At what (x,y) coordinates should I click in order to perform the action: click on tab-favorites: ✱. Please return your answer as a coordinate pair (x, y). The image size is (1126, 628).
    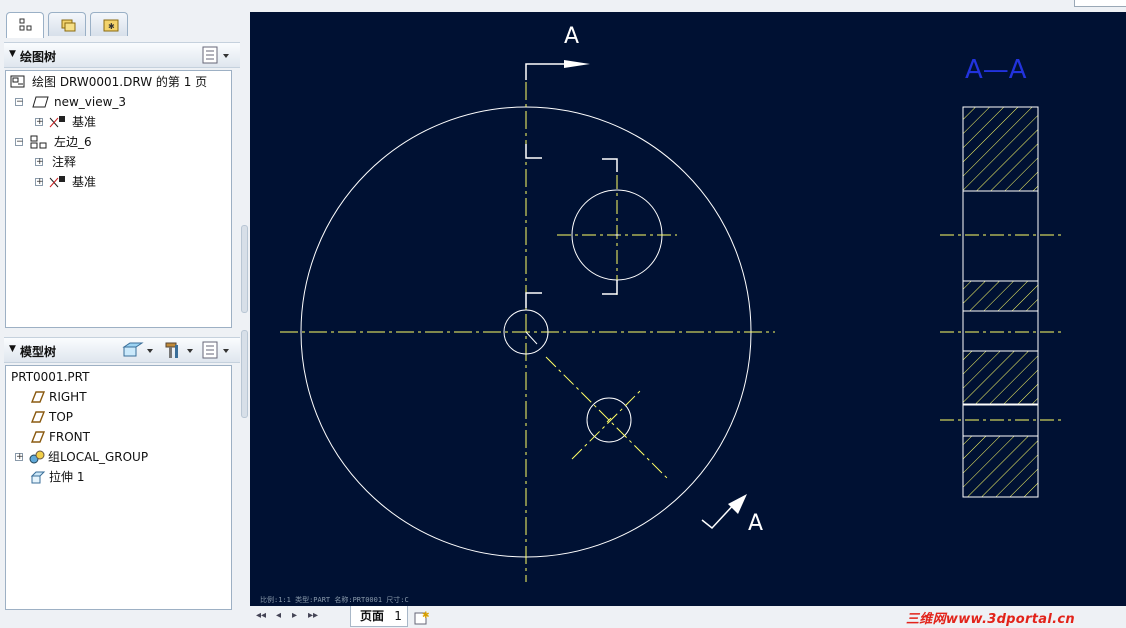
    Looking at the image, I should click on (109, 24).